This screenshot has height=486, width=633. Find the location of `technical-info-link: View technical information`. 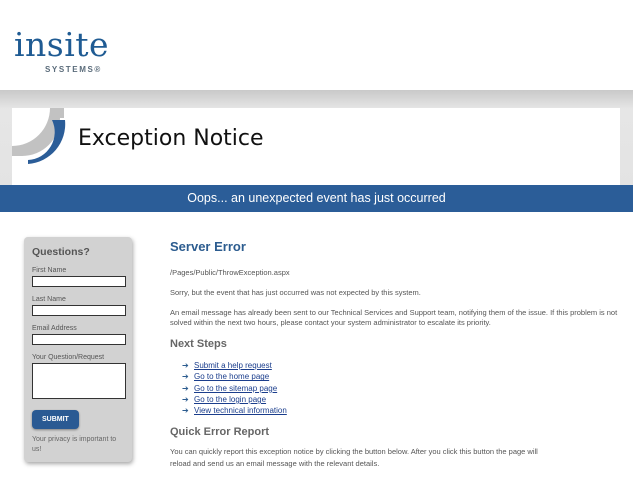

technical-info-link: View technical information is located at coordinates (240, 410).